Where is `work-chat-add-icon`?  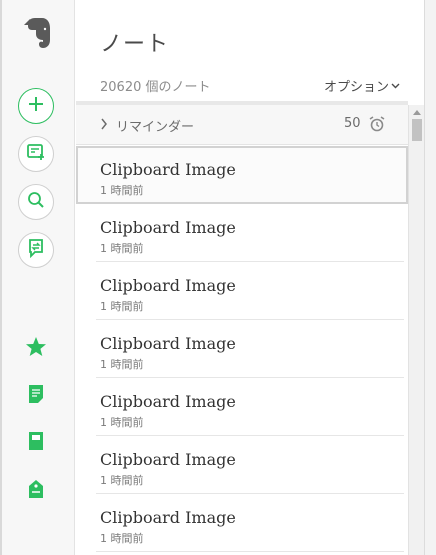
work-chat-add-icon is located at coordinates (36, 154).